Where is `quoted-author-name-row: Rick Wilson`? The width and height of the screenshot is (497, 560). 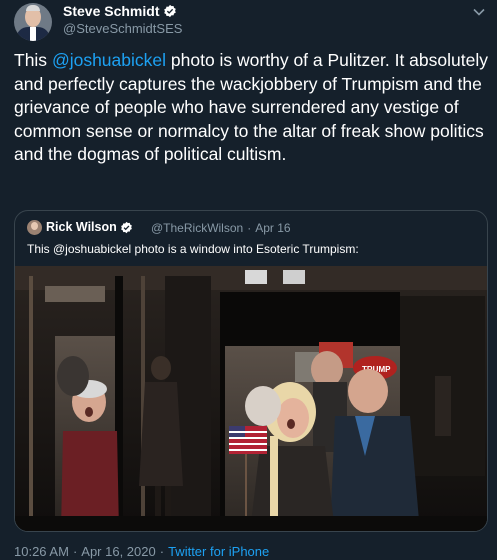
quoted-author-name-row: Rick Wilson is located at coordinates (89, 227).